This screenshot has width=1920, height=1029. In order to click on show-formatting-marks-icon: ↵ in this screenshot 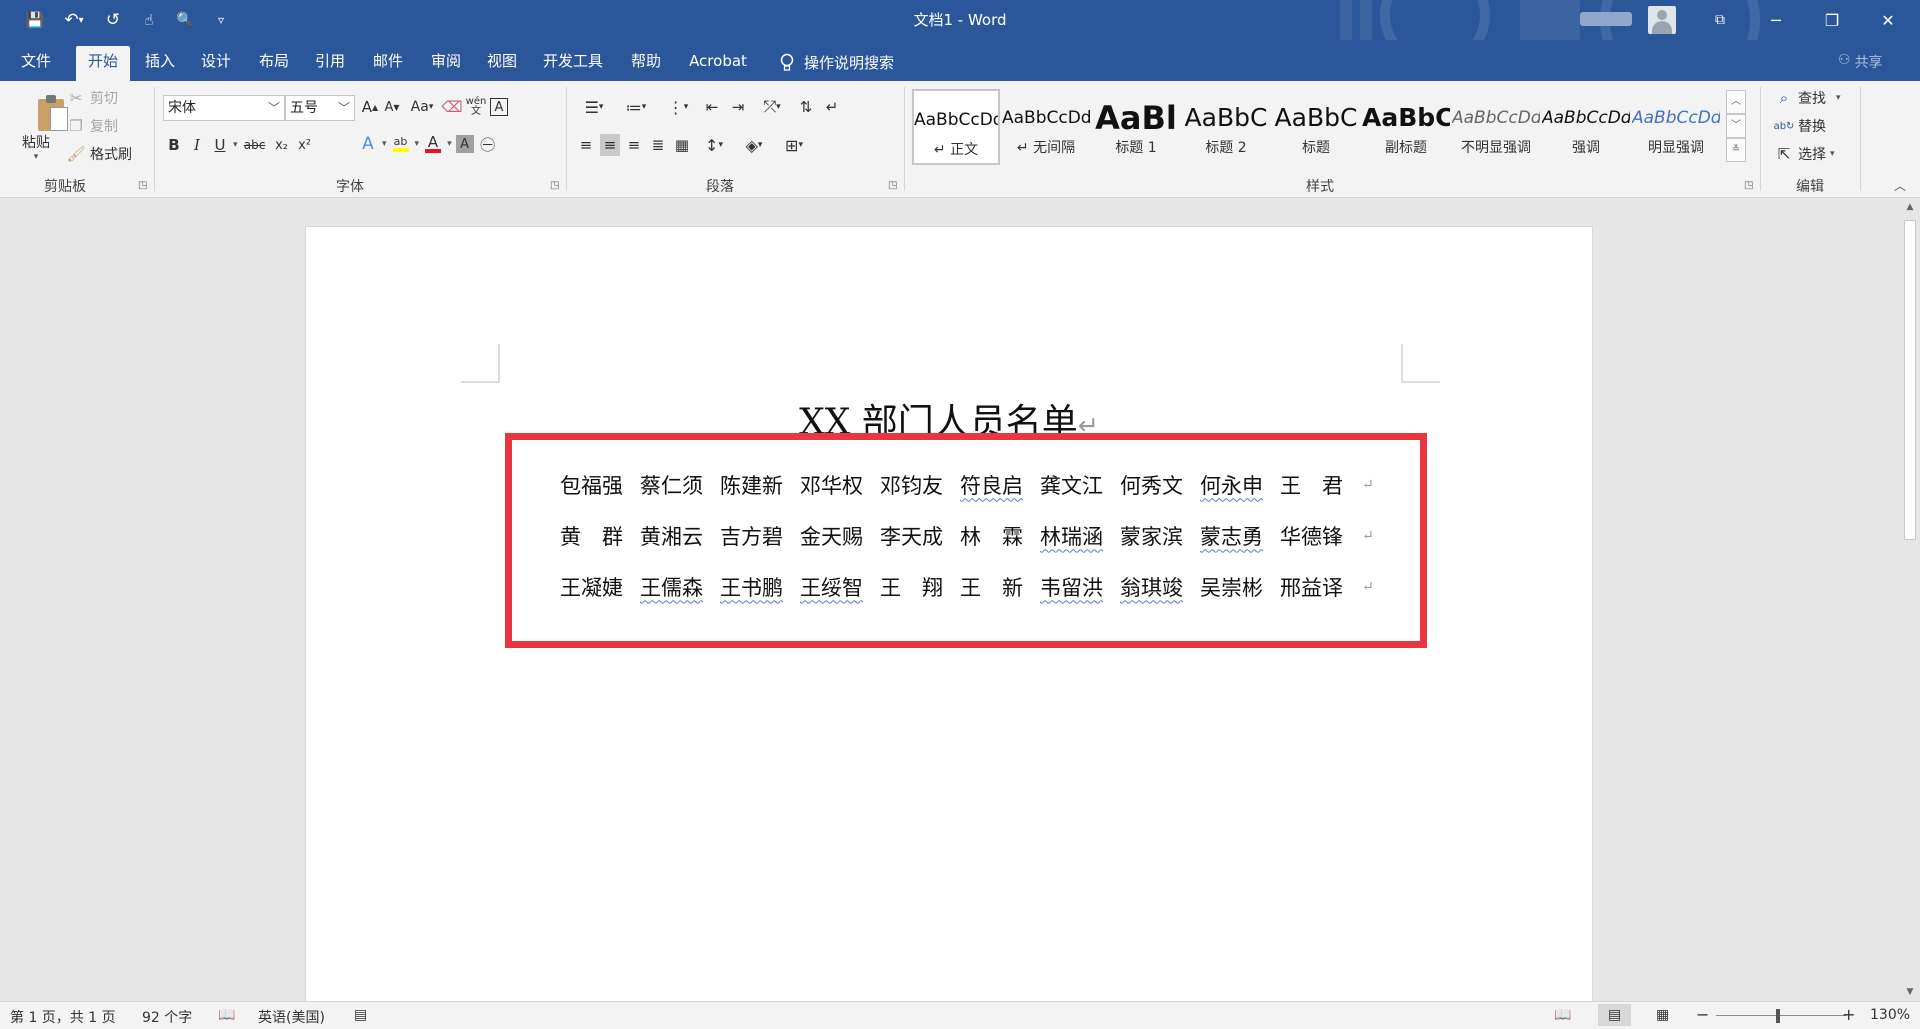, I will do `click(832, 107)`.